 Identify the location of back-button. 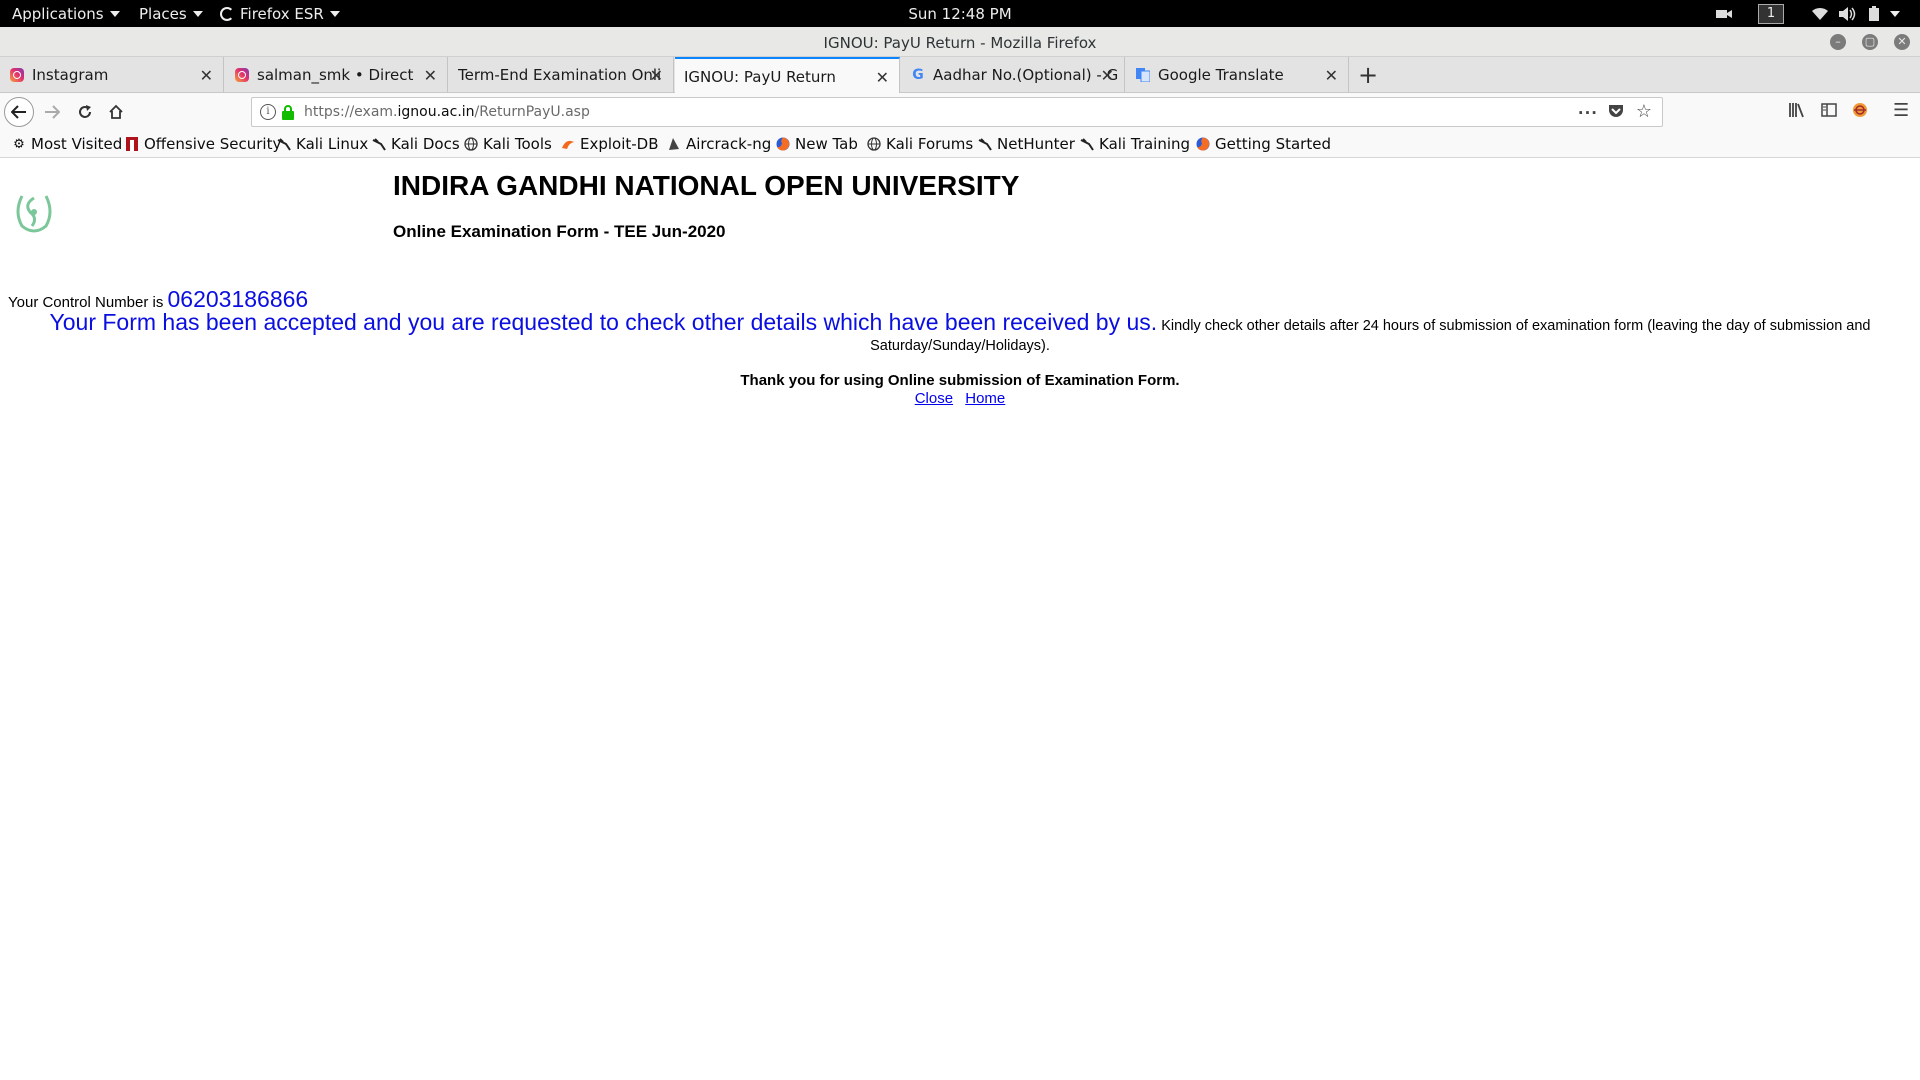
(19, 112).